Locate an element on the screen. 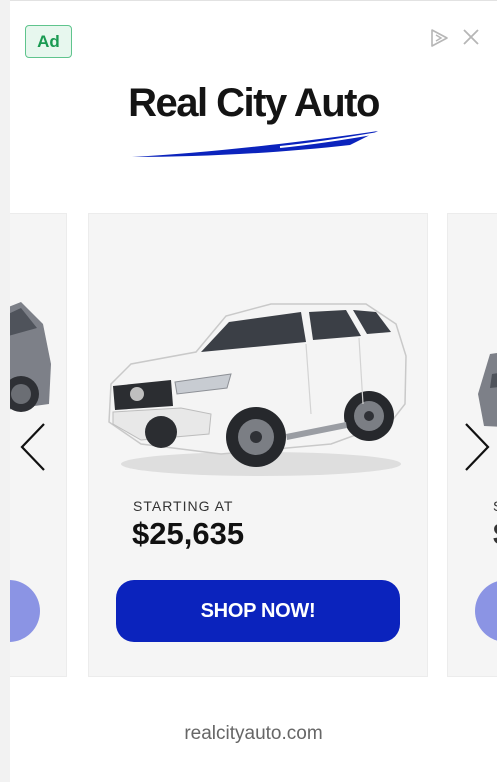 This screenshot has width=497, height=782. chevron-right-icon is located at coordinates (477, 447).